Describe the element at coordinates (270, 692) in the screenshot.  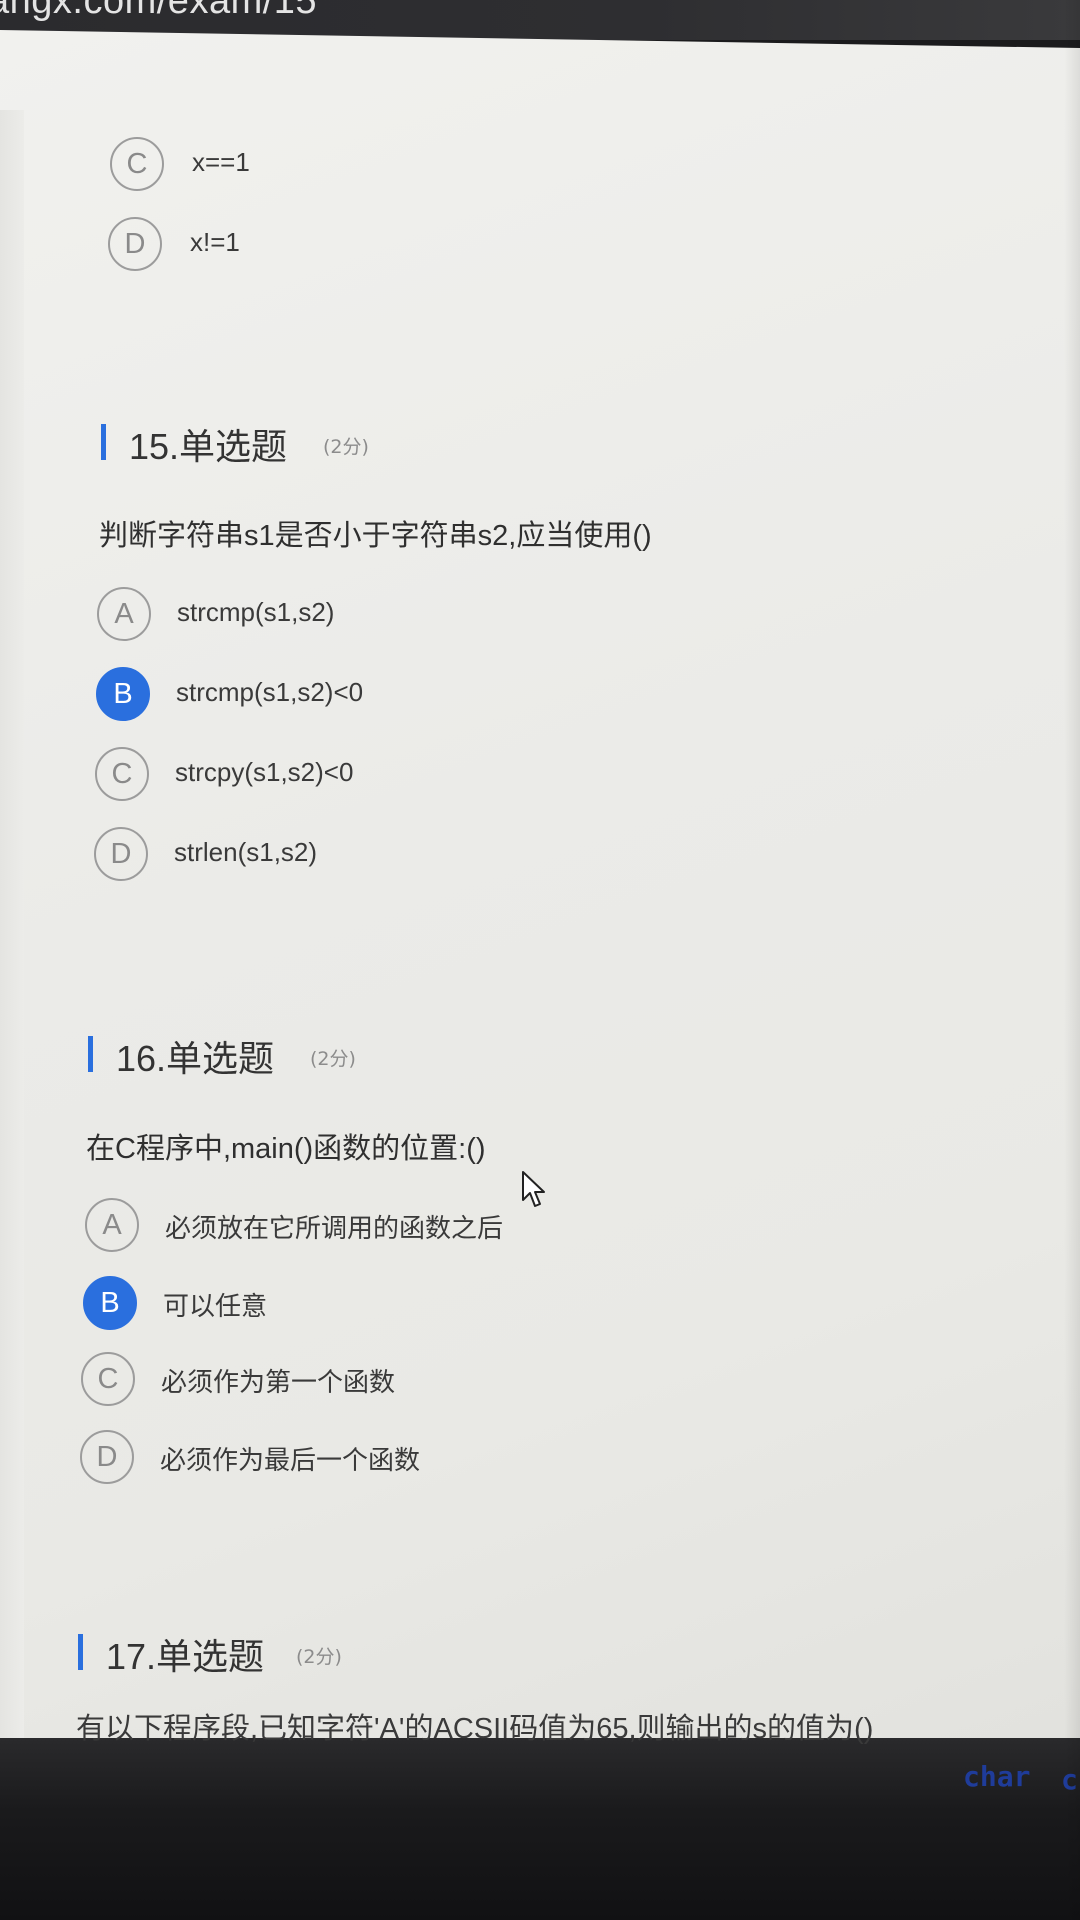
I see `option-text: strcmp(s1,s2)<0` at that location.